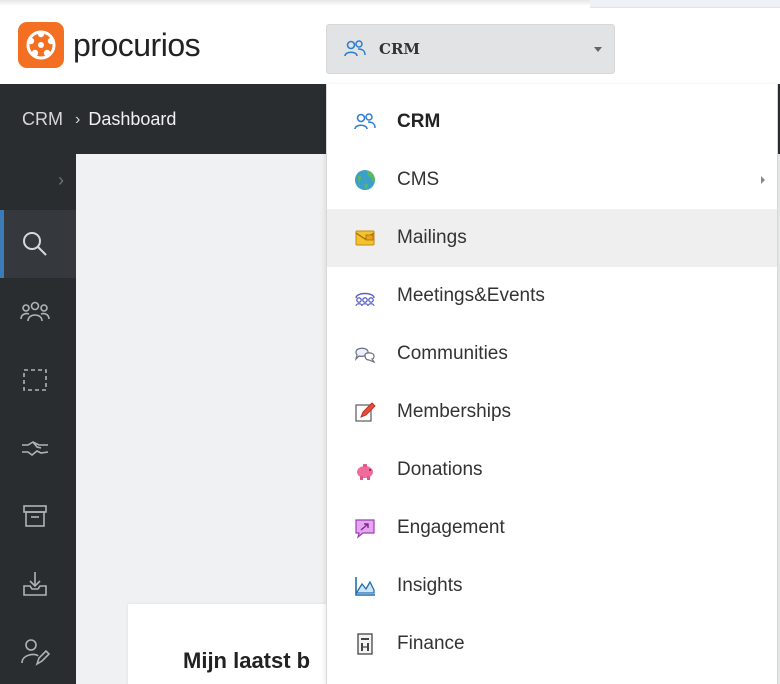  Describe the element at coordinates (35, 584) in the screenshot. I see `download-tray-icon` at that location.